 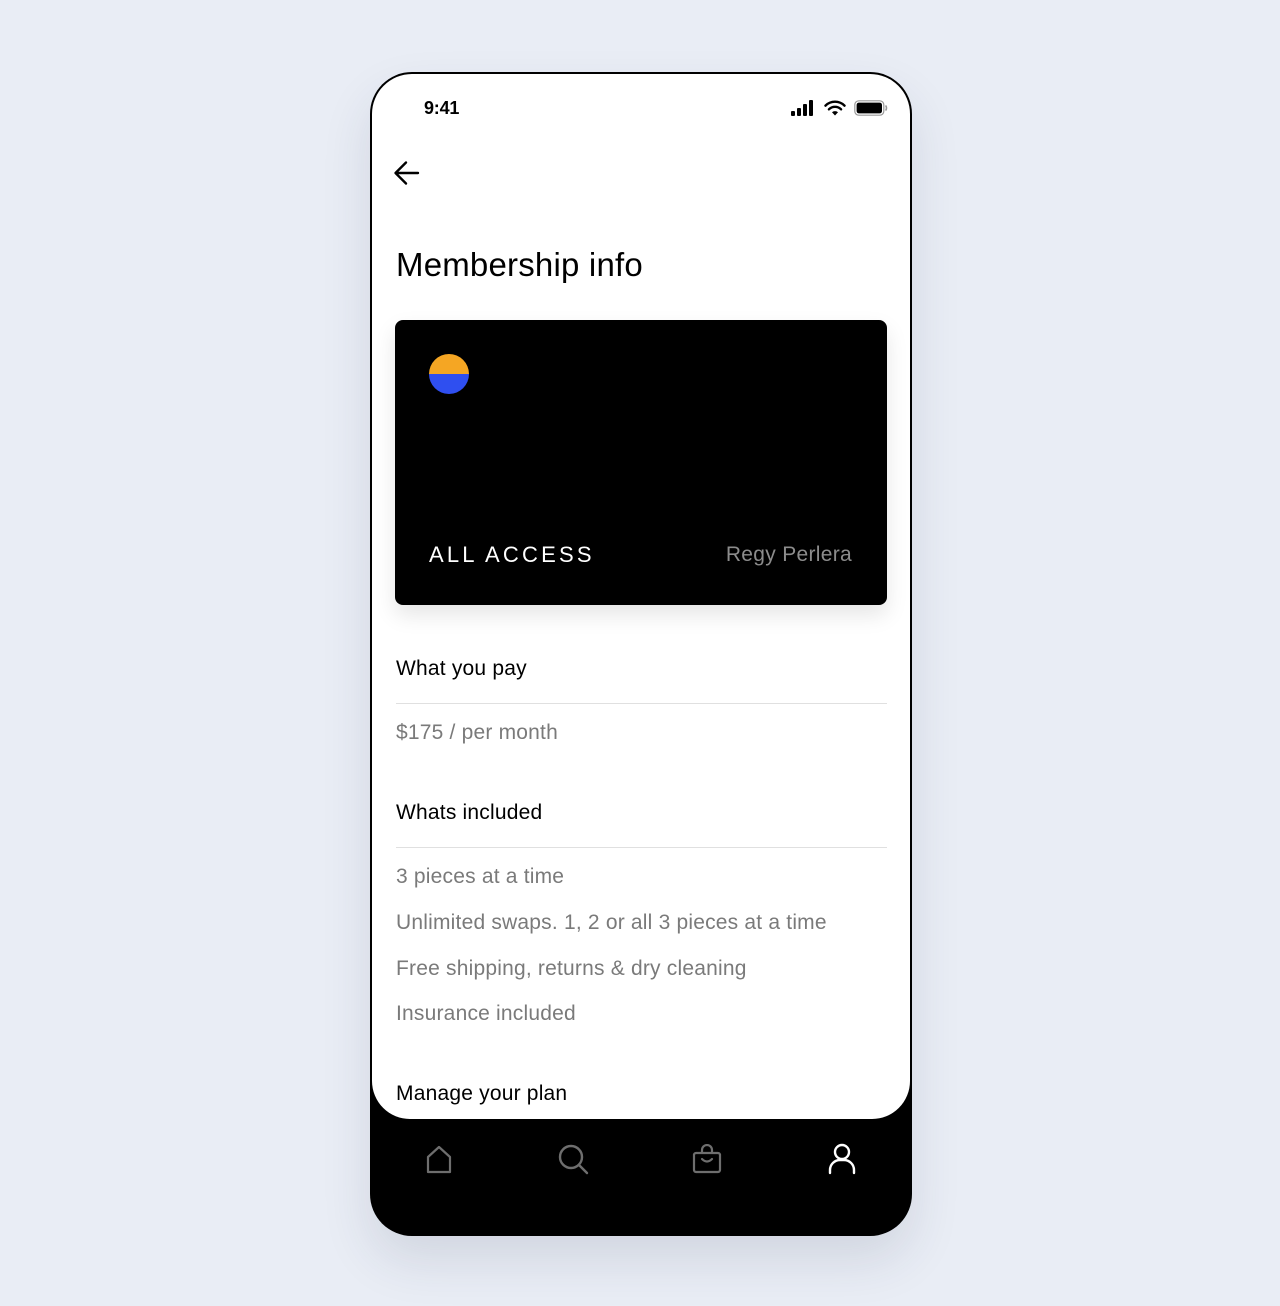 I want to click on tab-home, so click(x=439, y=1159).